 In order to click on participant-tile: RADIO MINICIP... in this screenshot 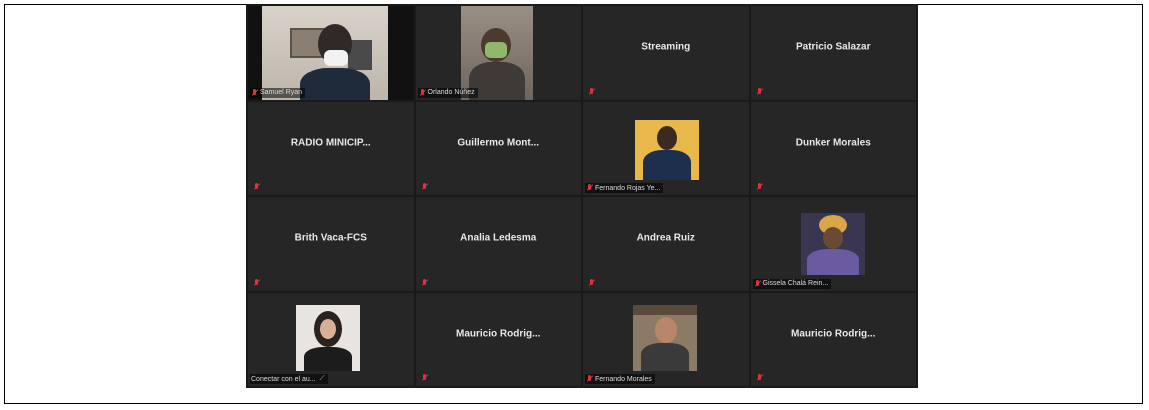, I will do `click(331, 148)`.